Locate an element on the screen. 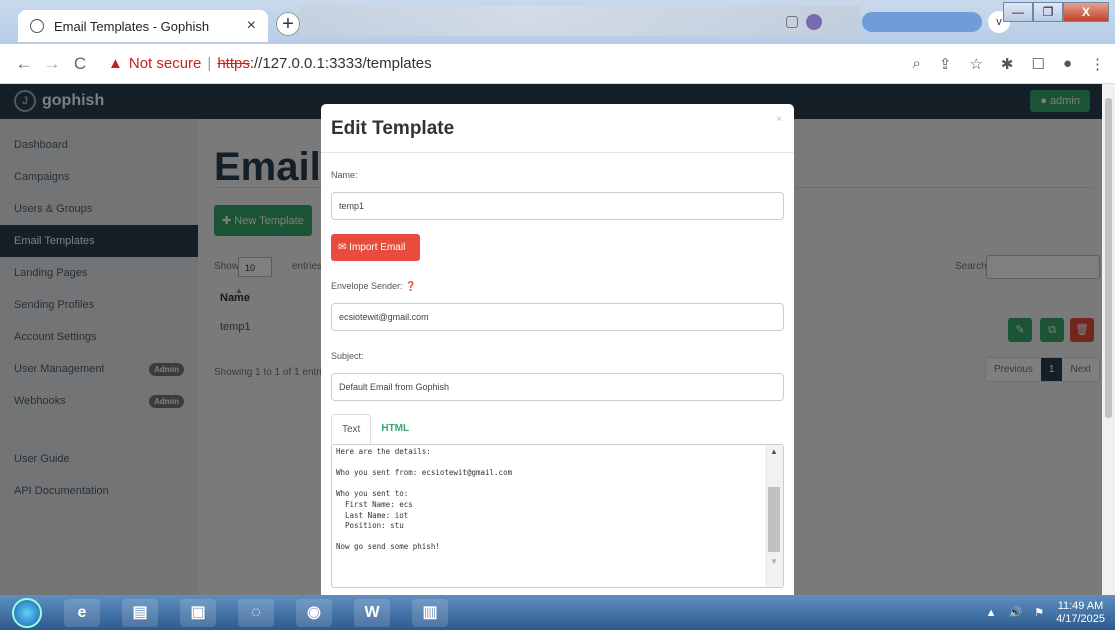 This screenshot has width=1115, height=630. extension-icon is located at coordinates (792, 22).